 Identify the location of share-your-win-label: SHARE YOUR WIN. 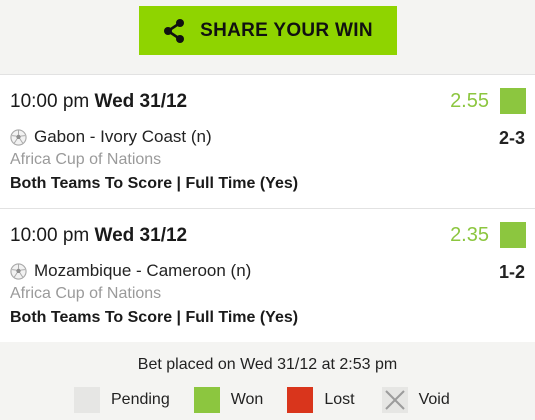
(286, 30).